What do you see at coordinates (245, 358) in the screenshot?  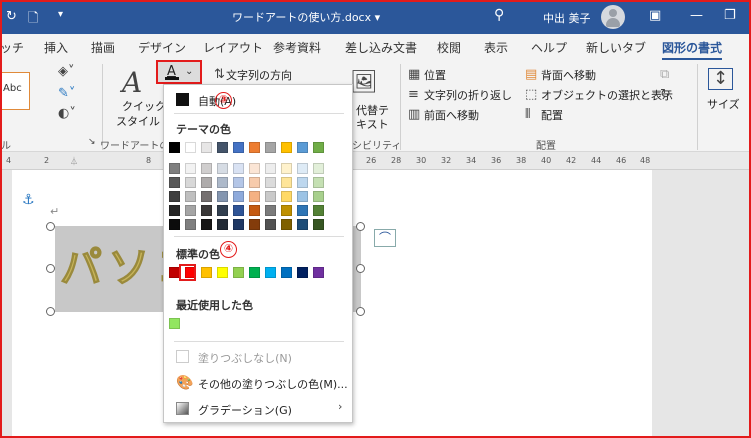 I see `no-fill-option: 塗りつぶしなし(N)` at bounding box center [245, 358].